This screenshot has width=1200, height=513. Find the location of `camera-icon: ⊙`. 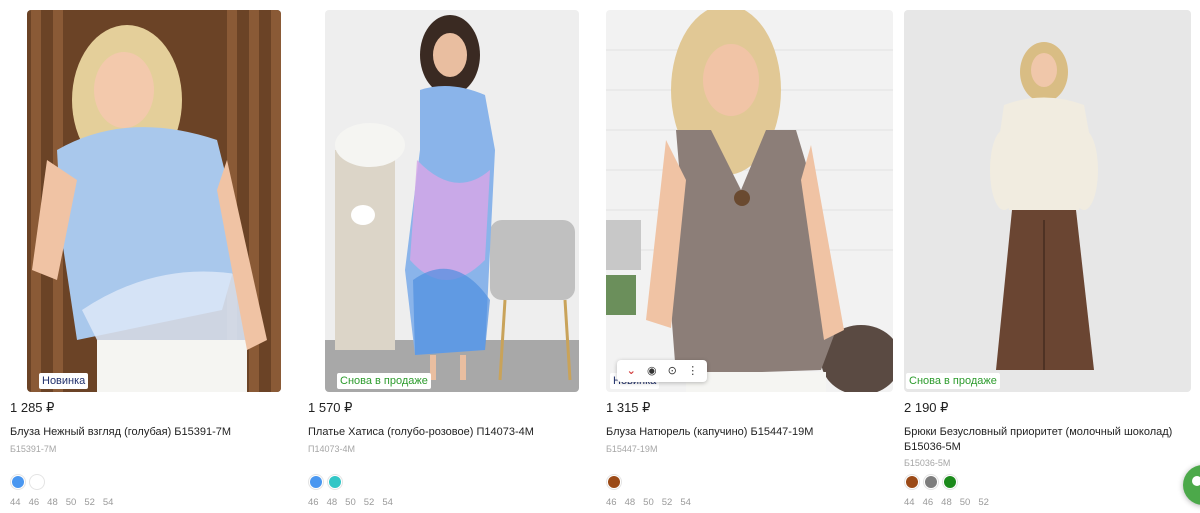

camera-icon: ⊙ is located at coordinates (672, 371).